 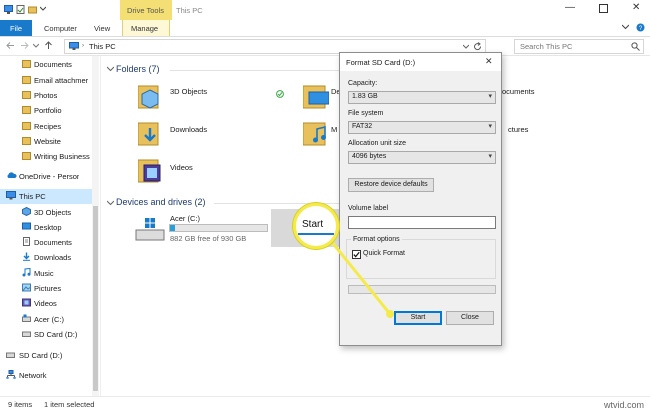 What do you see at coordinates (26, 226) in the screenshot?
I see `desktop-icon` at bounding box center [26, 226].